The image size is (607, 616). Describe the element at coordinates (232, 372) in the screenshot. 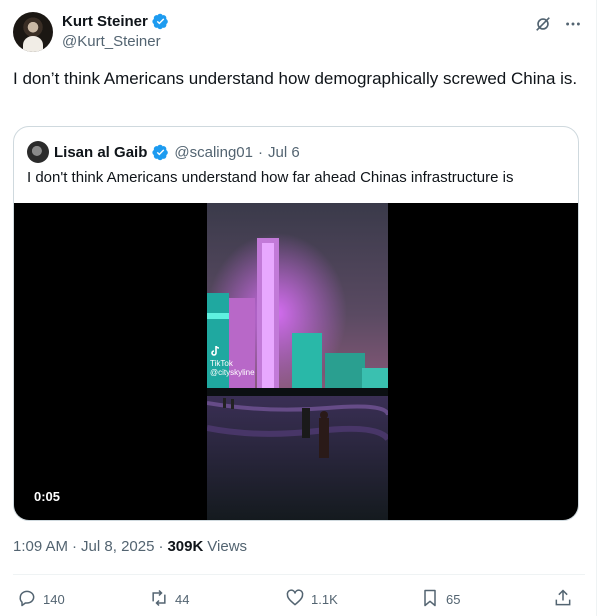

I see `tiktok-user: @cityskyline` at that location.